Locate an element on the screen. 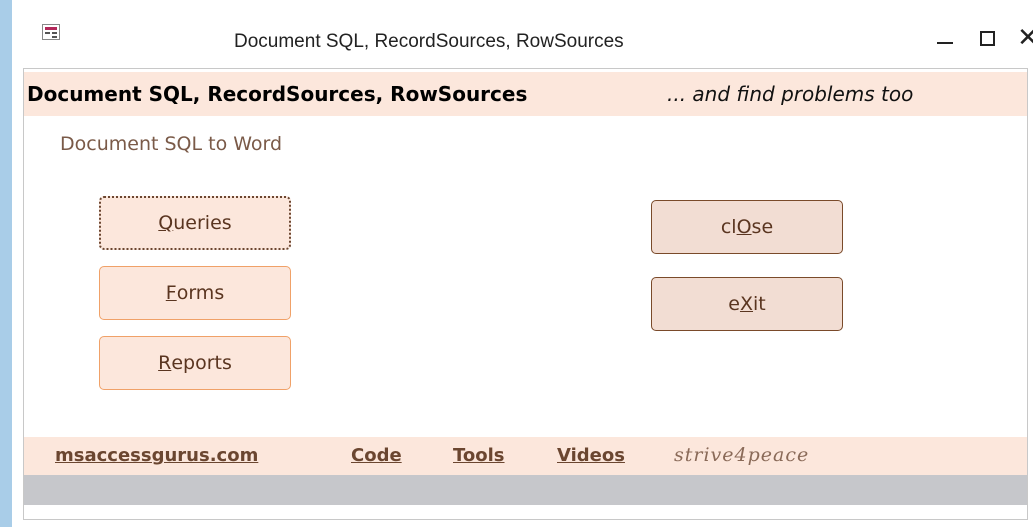 The height and width of the screenshot is (527, 1033). exit-label-pre: e is located at coordinates (734, 304).